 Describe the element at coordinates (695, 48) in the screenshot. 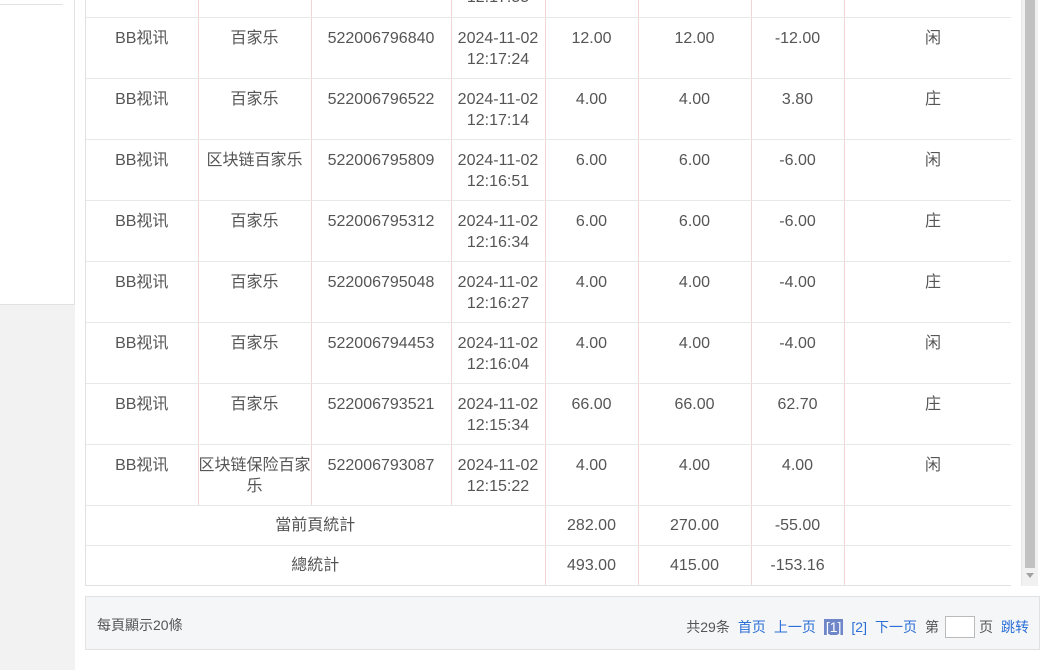

I see `cell-valid-bet: 12.00` at that location.